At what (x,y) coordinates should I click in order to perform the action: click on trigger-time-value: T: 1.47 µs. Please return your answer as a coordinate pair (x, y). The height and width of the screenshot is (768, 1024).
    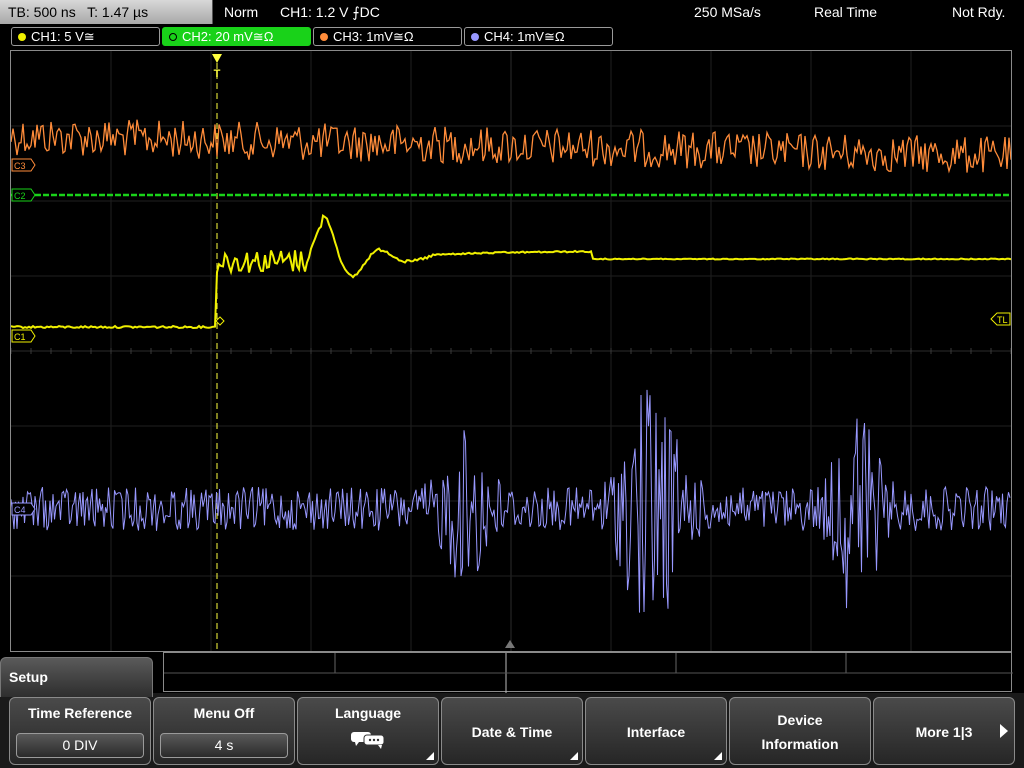
    Looking at the image, I should click on (118, 12).